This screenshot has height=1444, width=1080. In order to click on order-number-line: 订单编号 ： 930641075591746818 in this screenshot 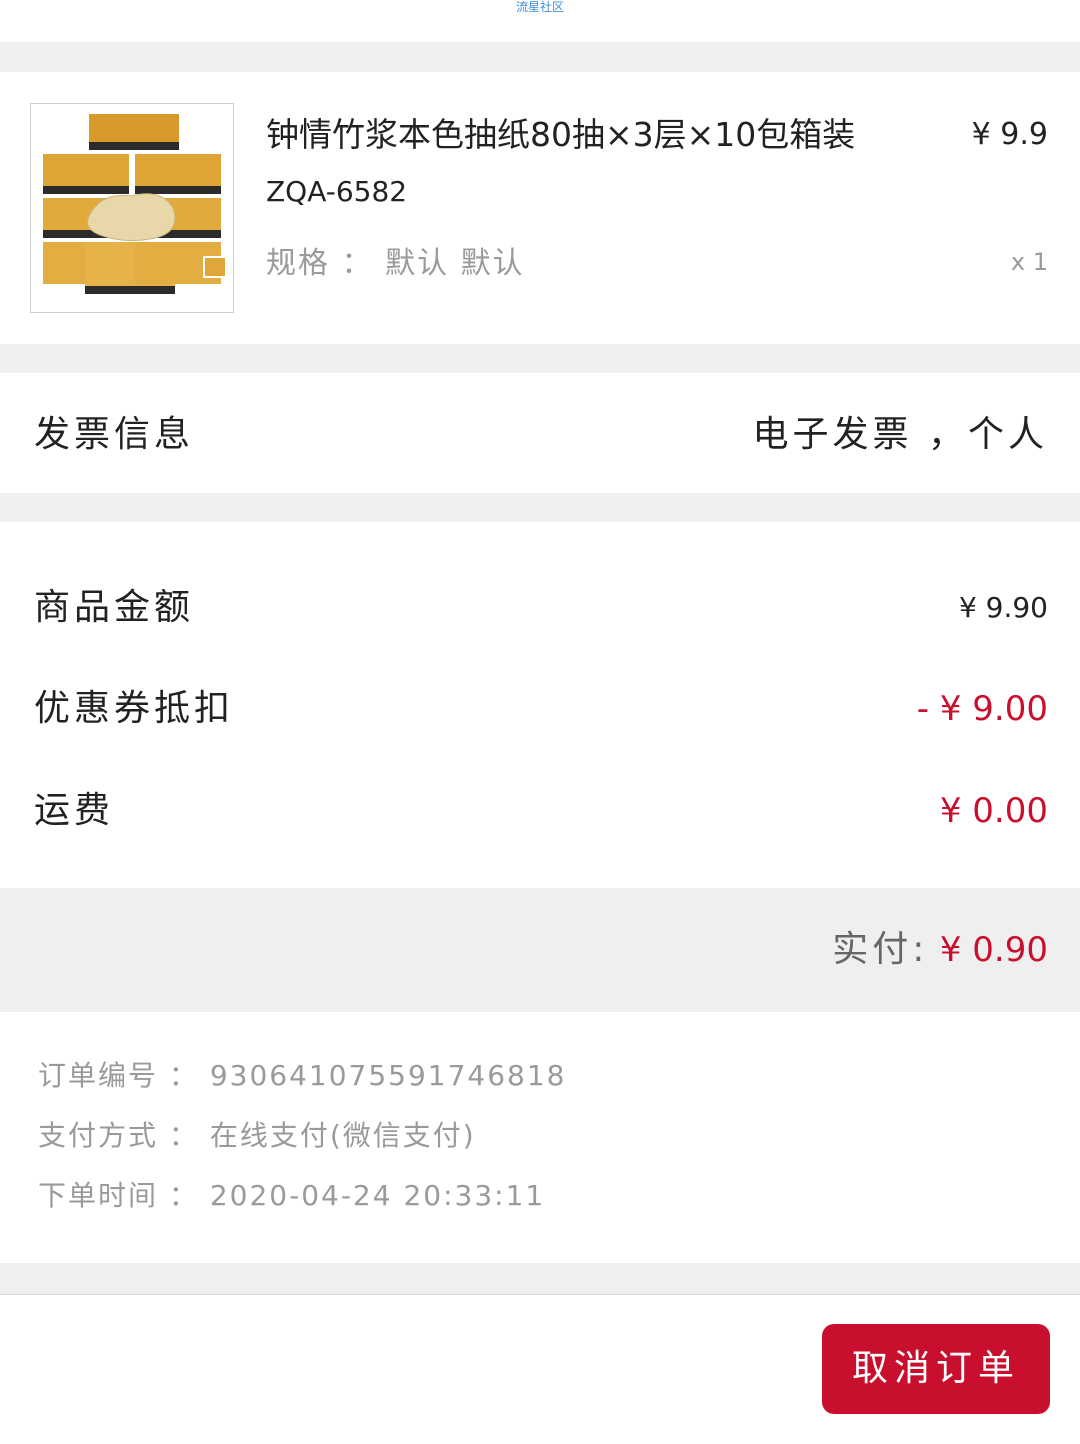, I will do `click(302, 1075)`.